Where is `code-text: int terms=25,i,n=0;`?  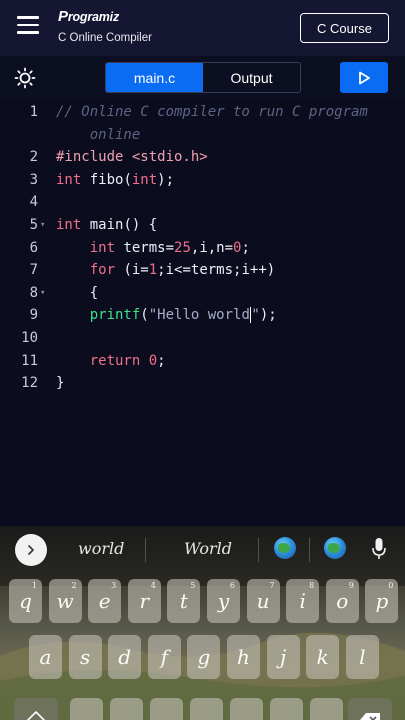 code-text: int terms=25,i,n=0; is located at coordinates (153, 248).